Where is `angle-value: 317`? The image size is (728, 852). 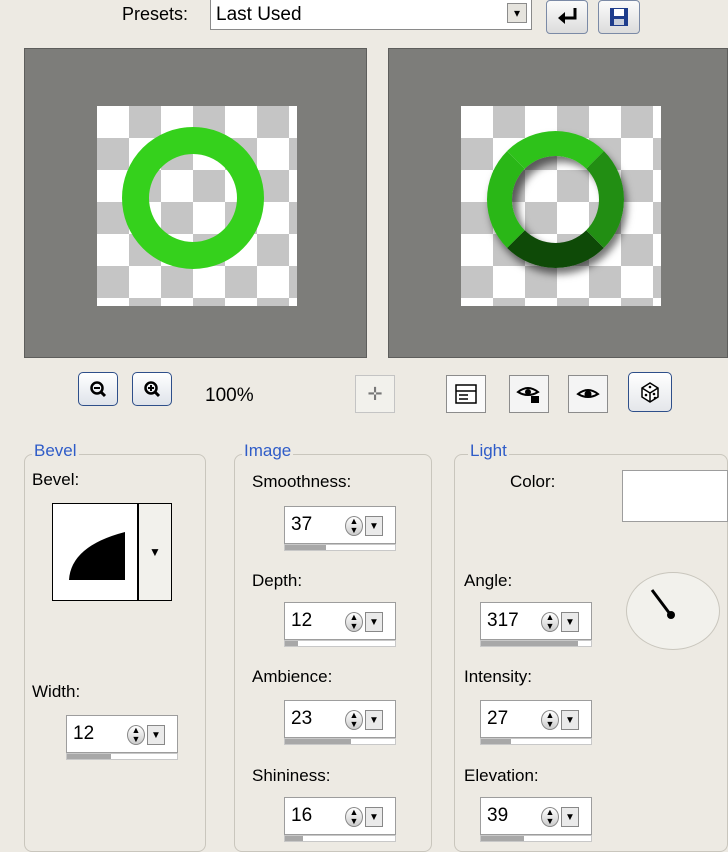
angle-value: 317 is located at coordinates (503, 621).